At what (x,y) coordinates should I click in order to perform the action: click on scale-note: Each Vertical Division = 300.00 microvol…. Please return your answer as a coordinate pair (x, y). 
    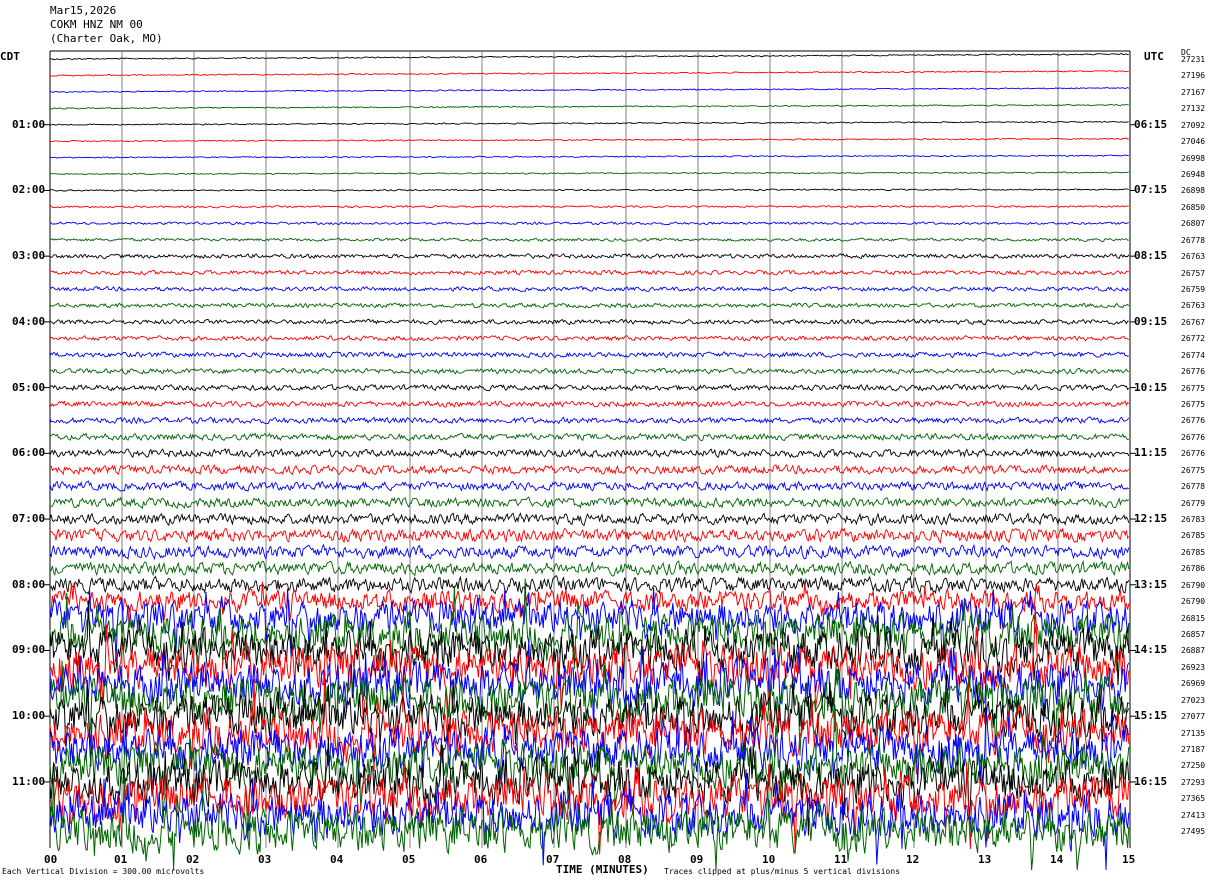
    Looking at the image, I should click on (103, 871).